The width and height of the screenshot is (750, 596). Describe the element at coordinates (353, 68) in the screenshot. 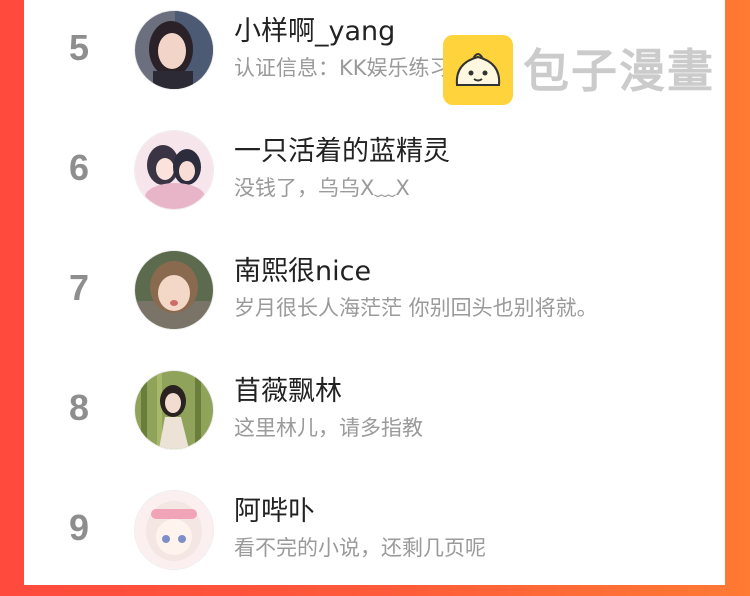

I see `user-bio: 认证信息：KK娱乐练习生` at that location.